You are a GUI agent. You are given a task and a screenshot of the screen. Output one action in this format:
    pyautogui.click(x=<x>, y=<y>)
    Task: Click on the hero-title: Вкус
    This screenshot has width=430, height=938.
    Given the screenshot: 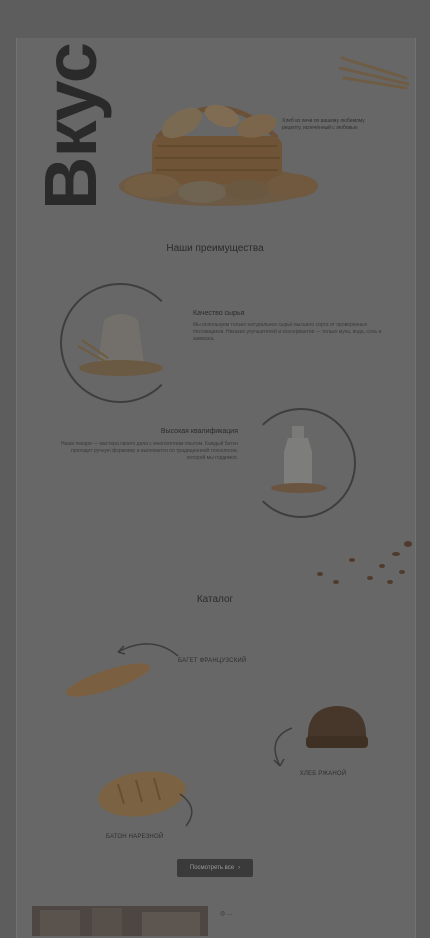 What is the action you would take?
    pyautogui.click(x=70, y=126)
    